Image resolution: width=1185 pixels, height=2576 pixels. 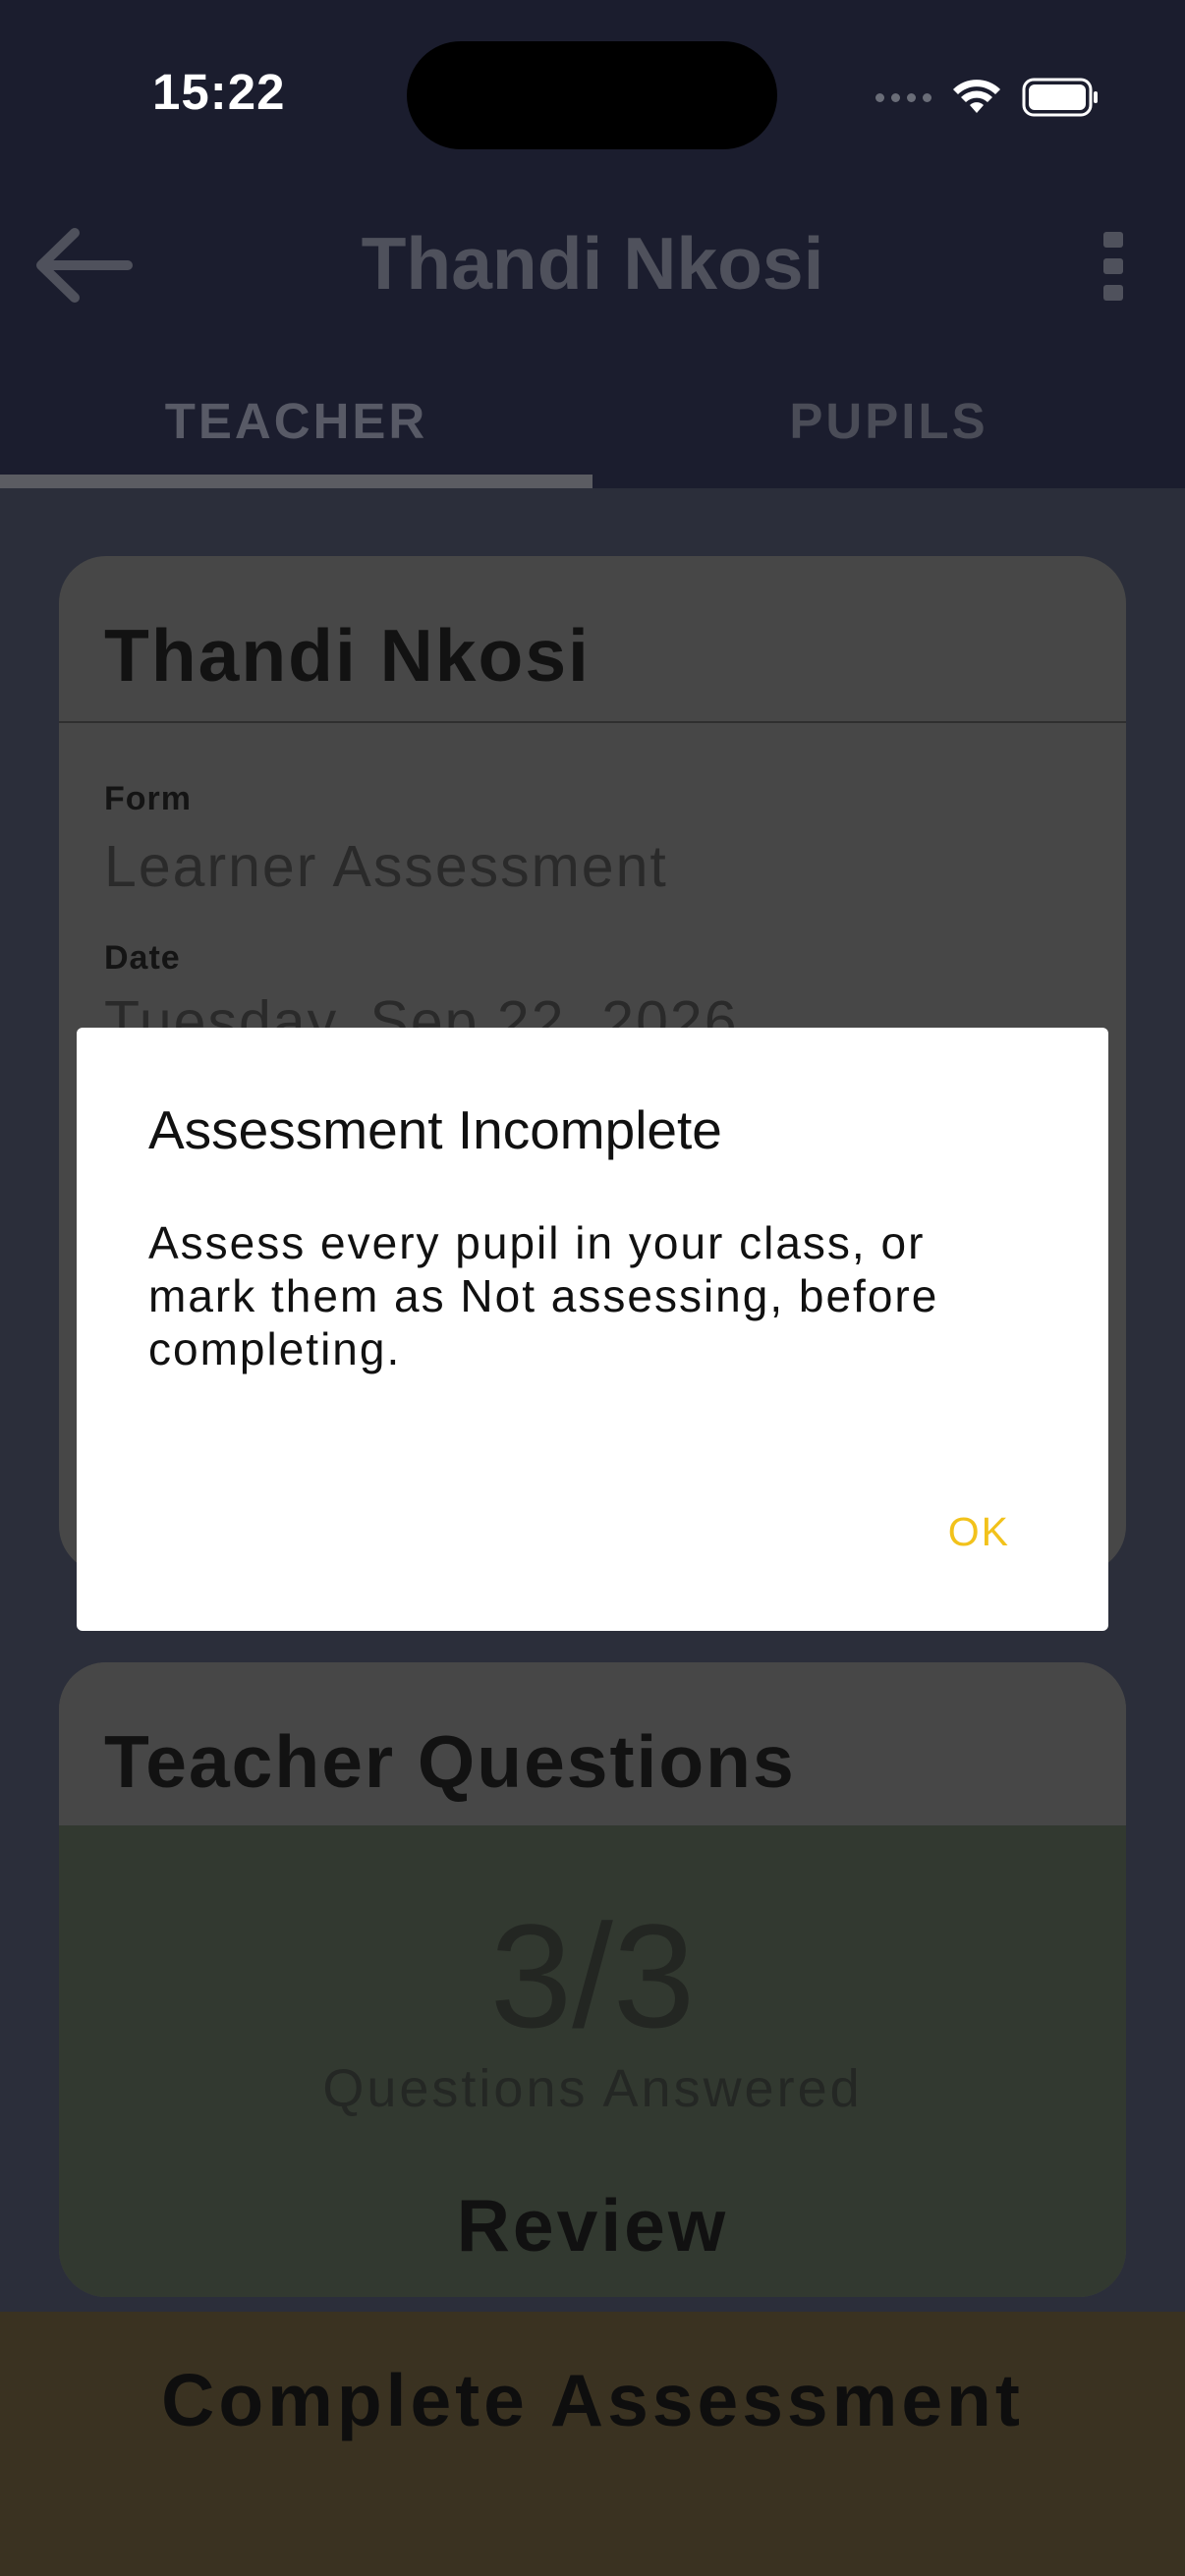 What do you see at coordinates (889, 421) in the screenshot?
I see `tab-pupils: PUPILS` at bounding box center [889, 421].